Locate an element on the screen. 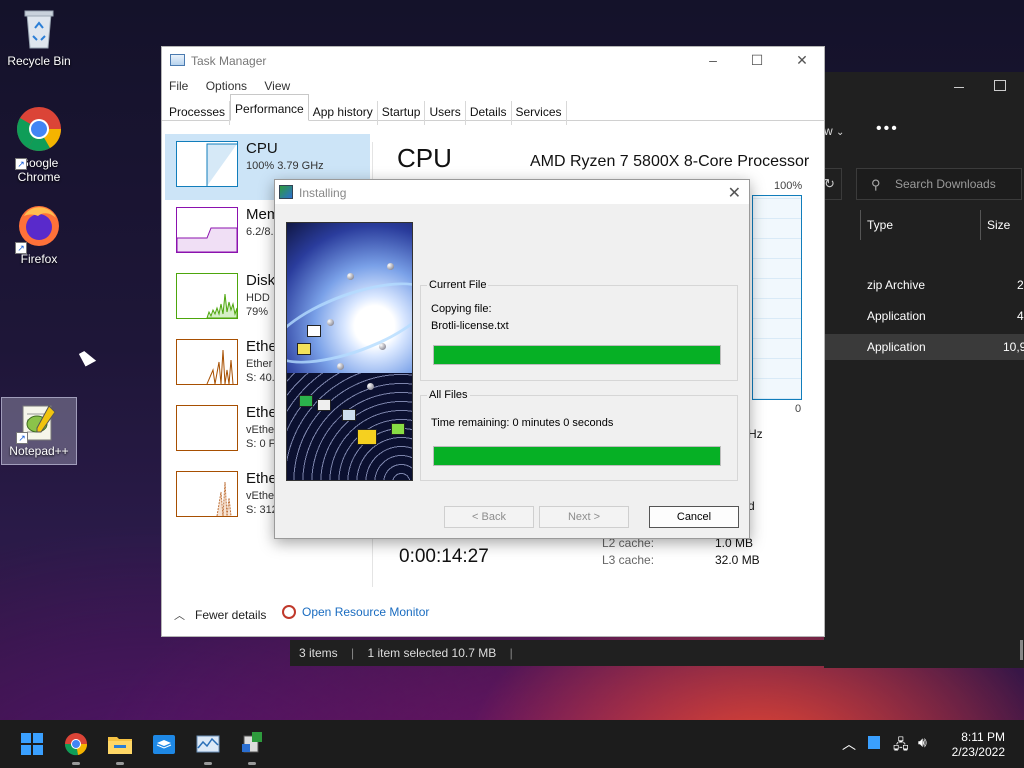 Image resolution: width=1024 pixels, height=768 pixels. close-button: ✕ is located at coordinates (802, 61).